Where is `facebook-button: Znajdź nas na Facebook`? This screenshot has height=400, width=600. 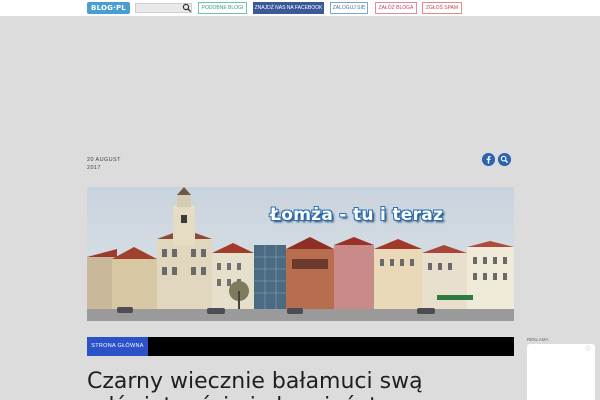 facebook-button: Znajdź nas na Facebook is located at coordinates (288, 8).